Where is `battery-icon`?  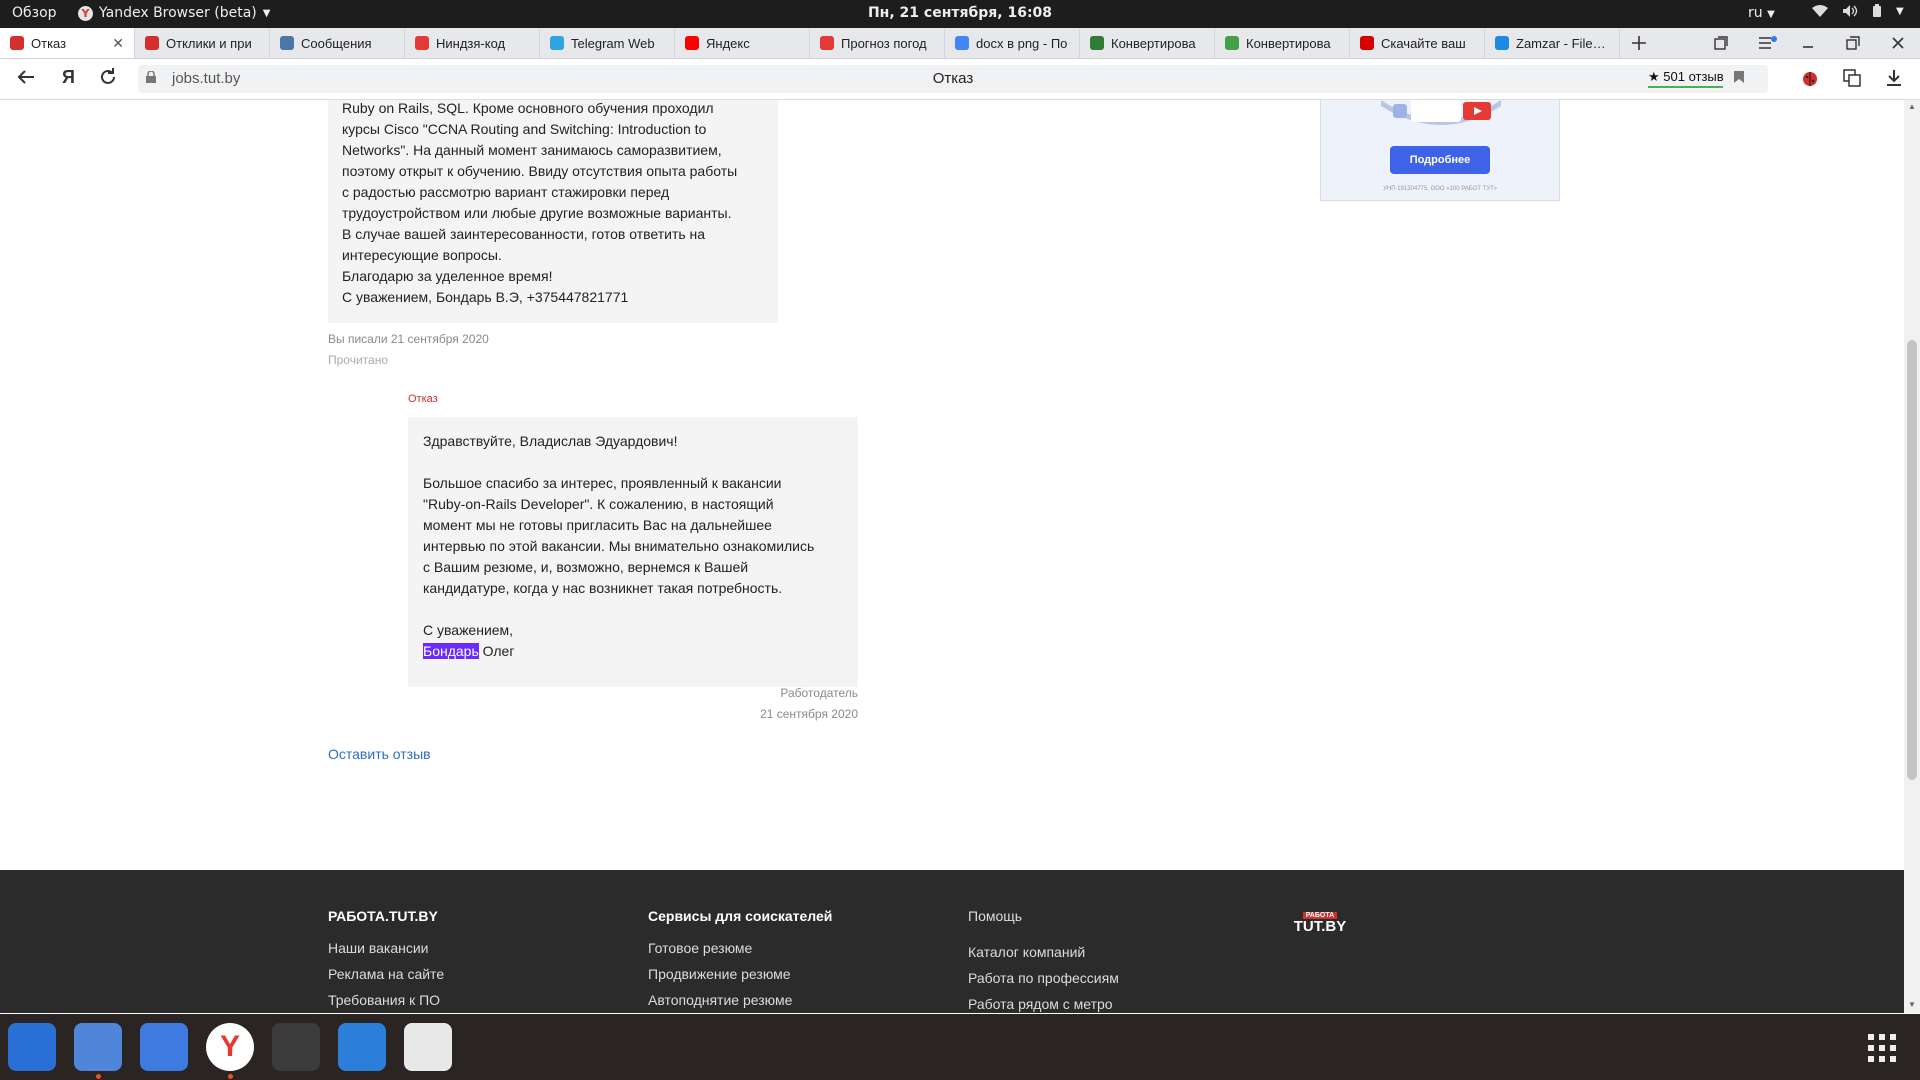 battery-icon is located at coordinates (1877, 13).